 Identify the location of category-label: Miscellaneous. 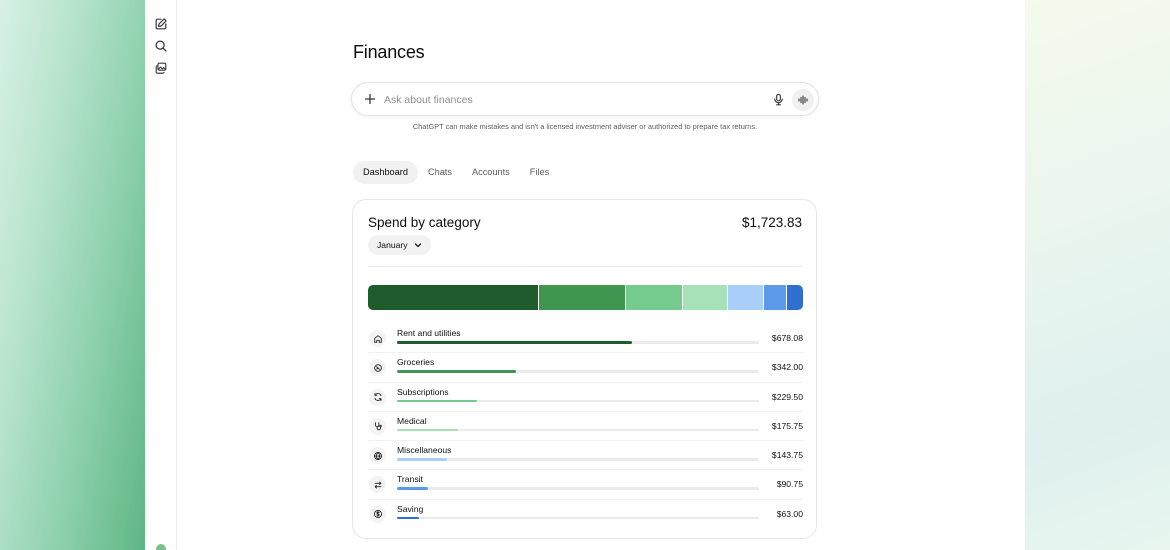
(424, 450).